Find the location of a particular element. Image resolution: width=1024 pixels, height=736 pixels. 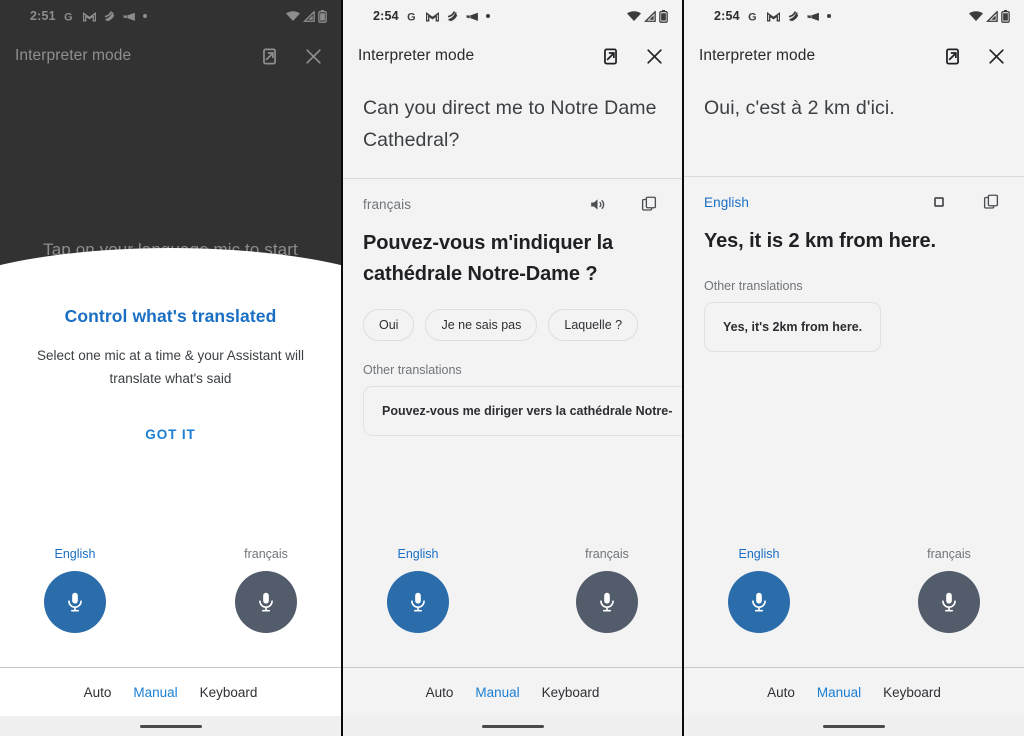

google-g-icon: G is located at coordinates (412, 16).